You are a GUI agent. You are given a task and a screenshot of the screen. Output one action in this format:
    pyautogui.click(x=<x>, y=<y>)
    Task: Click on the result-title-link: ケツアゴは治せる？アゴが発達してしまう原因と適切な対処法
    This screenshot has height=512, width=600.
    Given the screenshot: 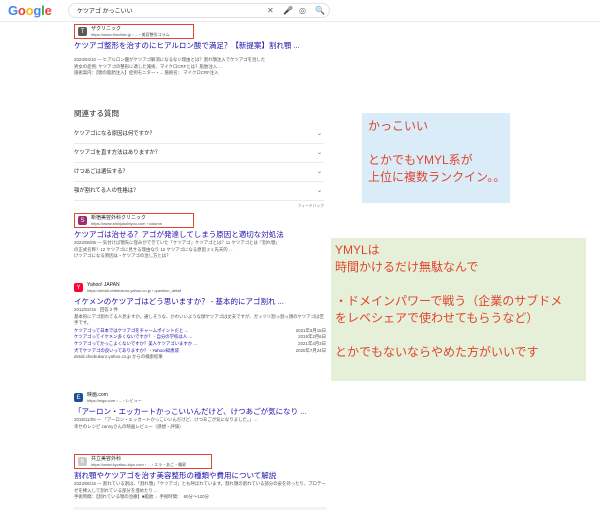 What is the action you would take?
    pyautogui.click(x=200, y=235)
    